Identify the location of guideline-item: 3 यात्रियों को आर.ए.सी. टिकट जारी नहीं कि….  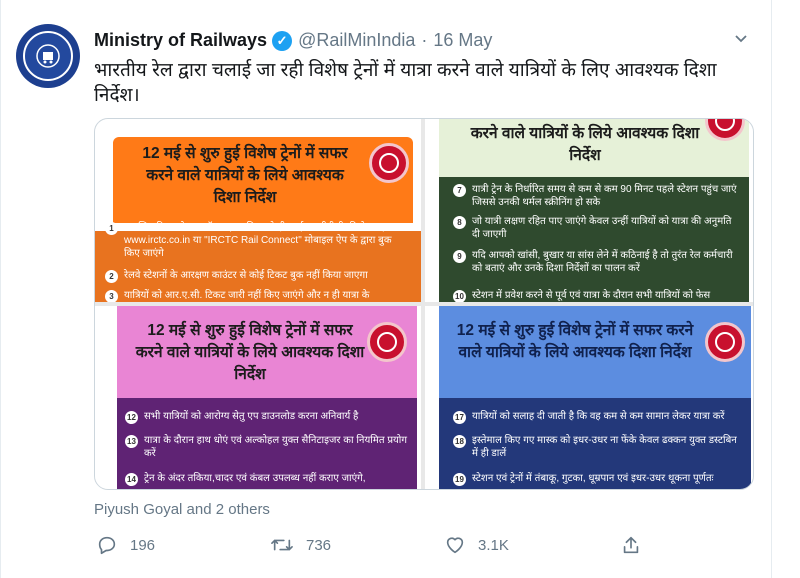
(255, 295).